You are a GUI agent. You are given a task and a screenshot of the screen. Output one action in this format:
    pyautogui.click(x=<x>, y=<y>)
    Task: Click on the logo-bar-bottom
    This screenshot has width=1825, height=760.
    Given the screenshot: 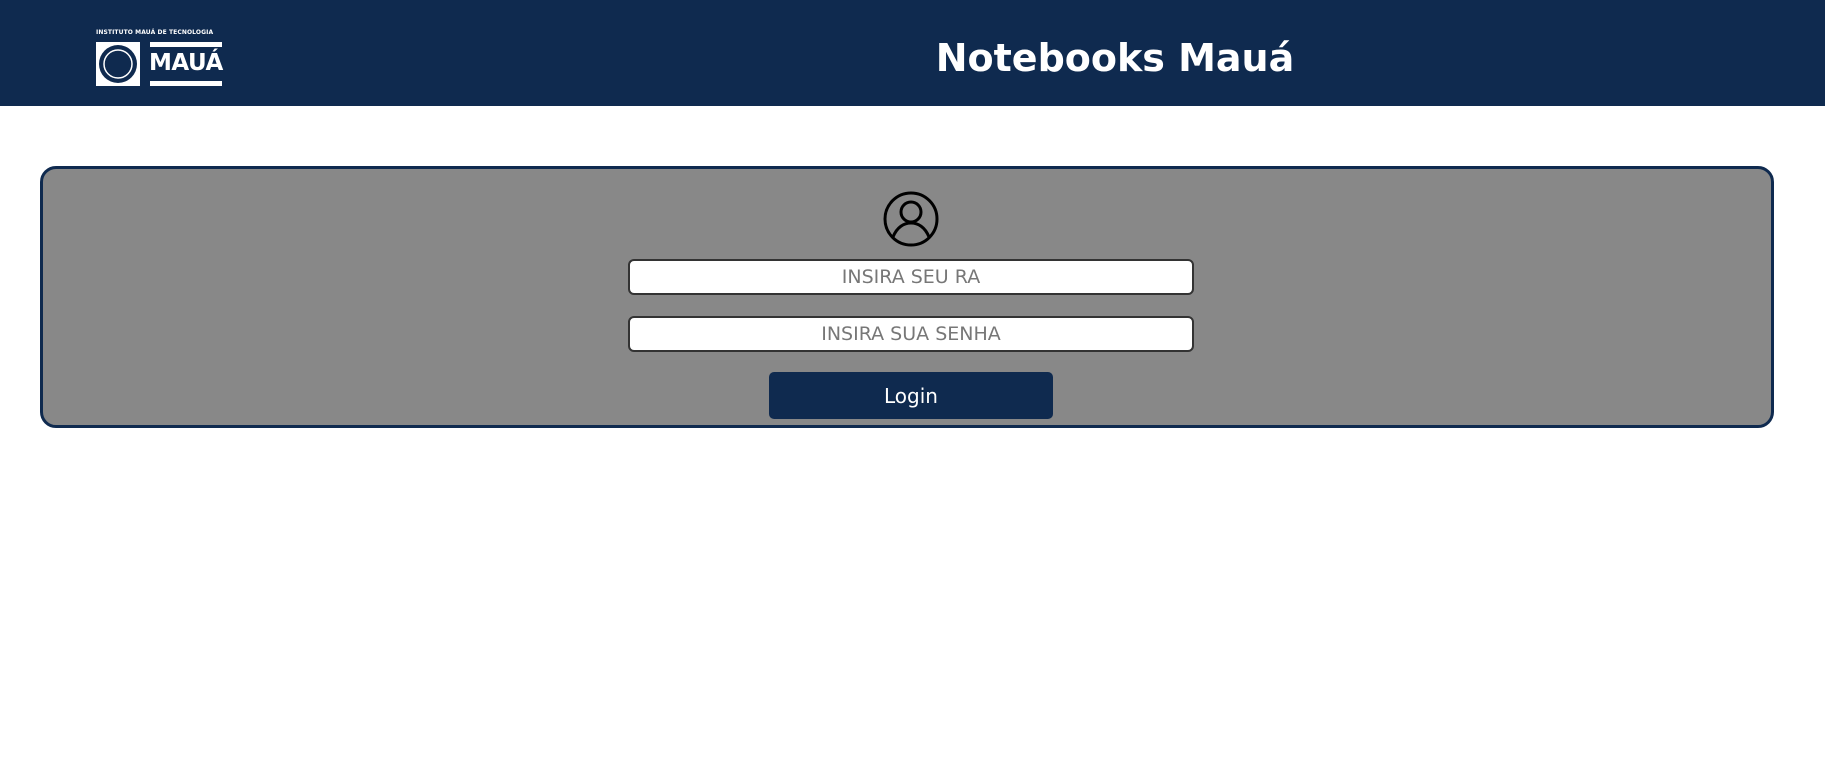 What is the action you would take?
    pyautogui.click(x=186, y=83)
    